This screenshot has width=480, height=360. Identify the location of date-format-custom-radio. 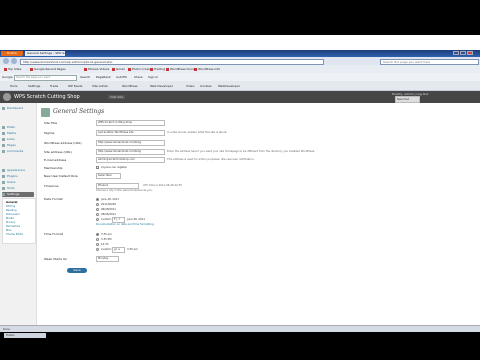
(97, 219).